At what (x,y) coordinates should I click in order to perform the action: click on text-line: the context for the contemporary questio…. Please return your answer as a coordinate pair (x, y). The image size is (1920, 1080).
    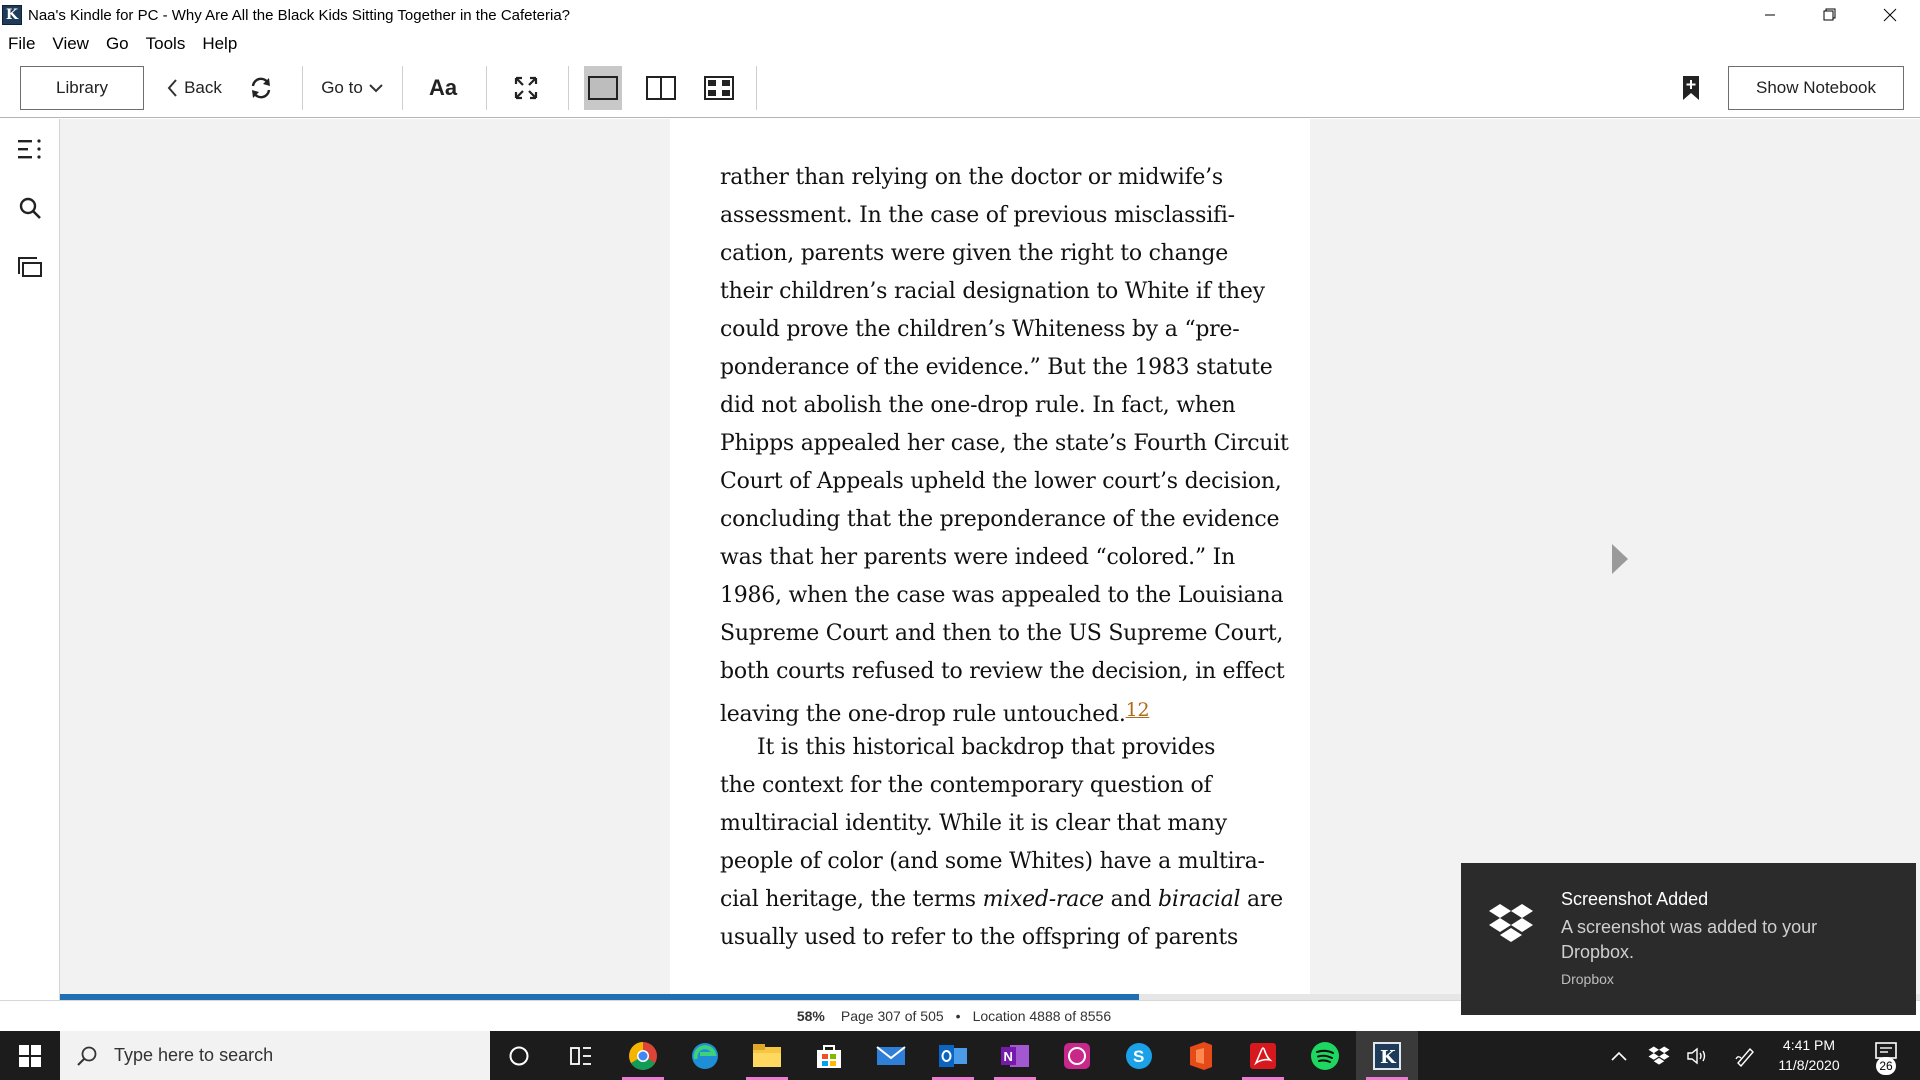
    Looking at the image, I should click on (966, 785).